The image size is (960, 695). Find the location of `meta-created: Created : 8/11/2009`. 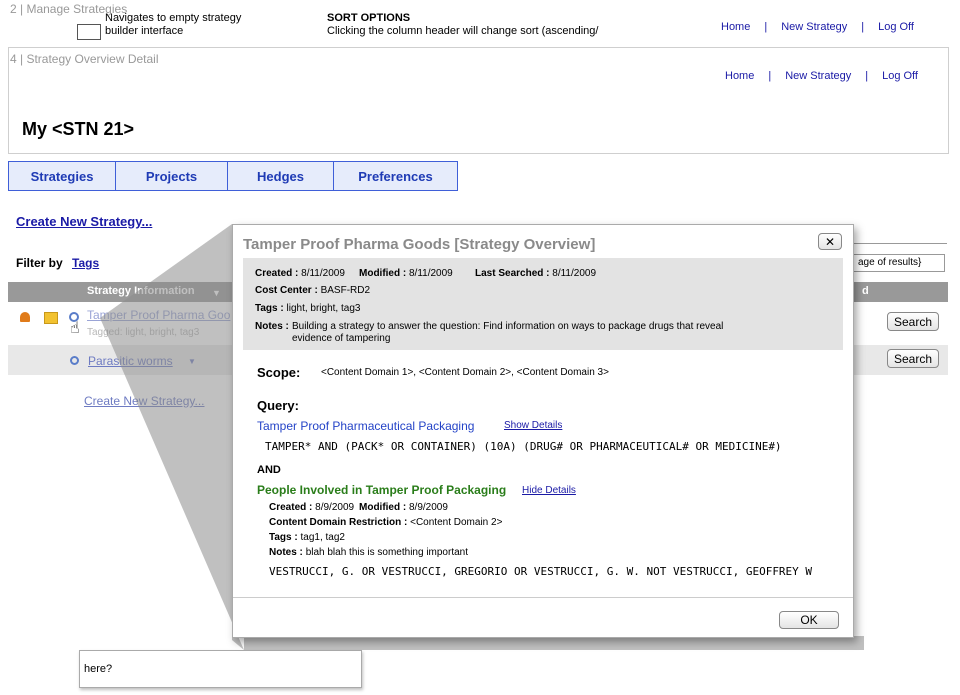

meta-created: Created : 8/11/2009 is located at coordinates (300, 273).